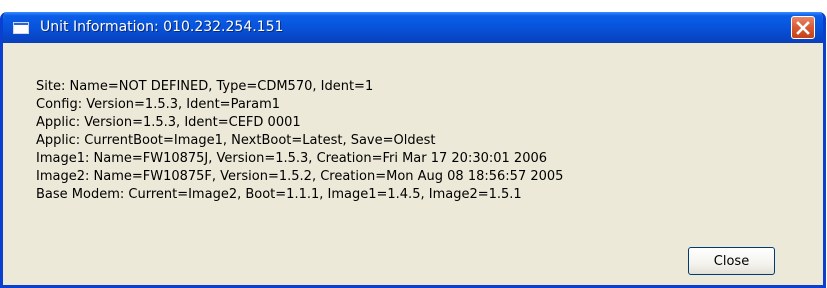  Describe the element at coordinates (413, 27) in the screenshot. I see `title-bar: Unit Information: 010.232.254.151` at that location.